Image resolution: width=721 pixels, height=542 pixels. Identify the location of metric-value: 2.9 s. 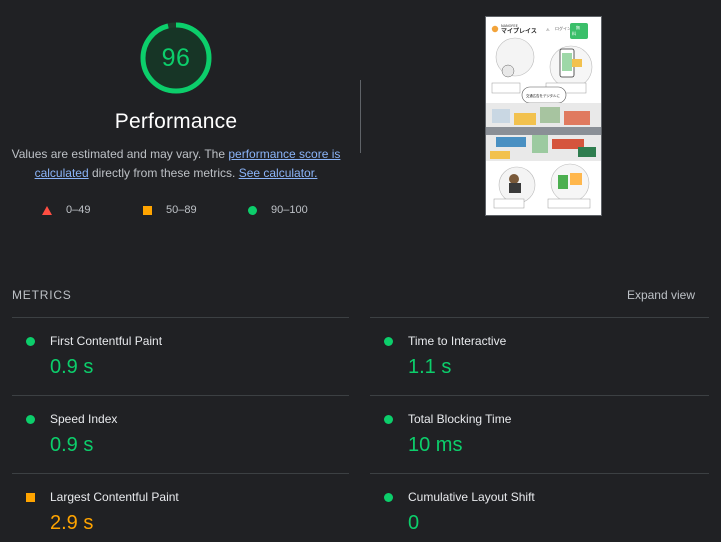
(72, 523).